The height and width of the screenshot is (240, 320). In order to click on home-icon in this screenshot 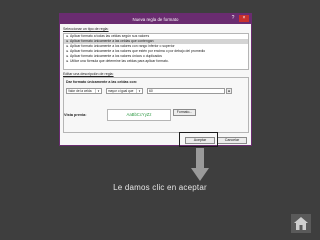, I will do `click(301, 223)`.